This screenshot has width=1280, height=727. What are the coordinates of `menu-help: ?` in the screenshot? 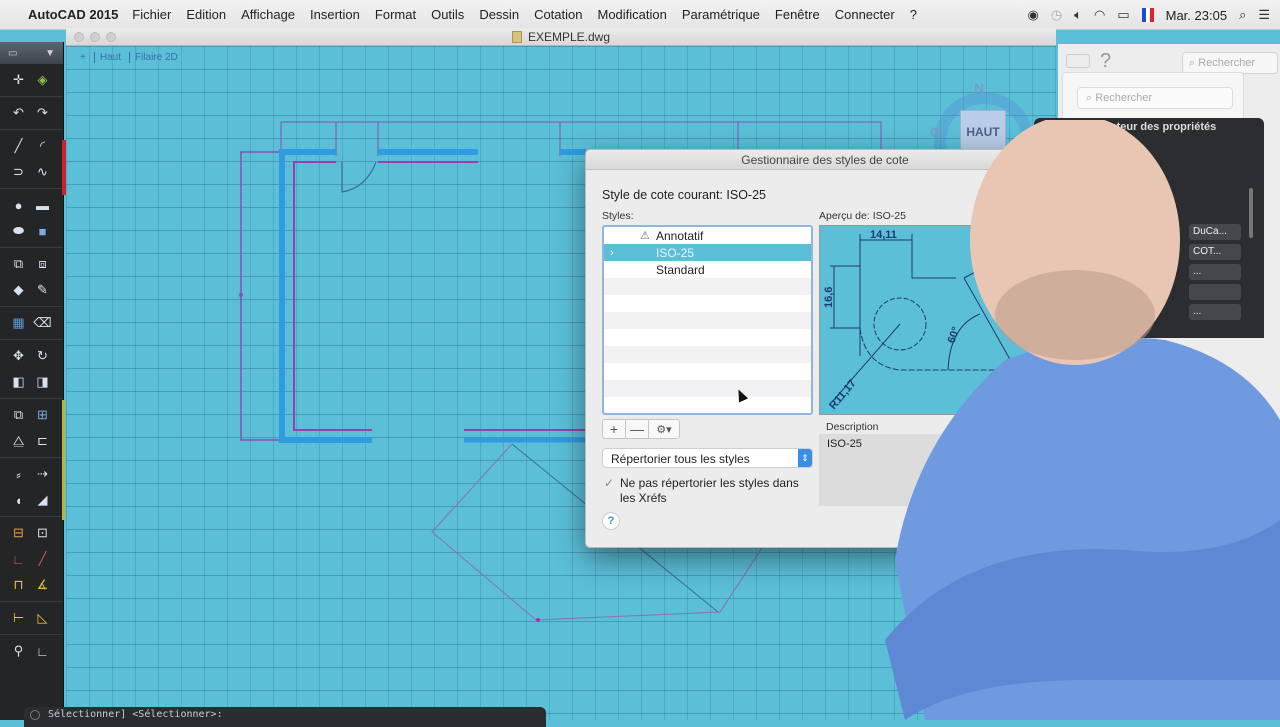 It's located at (913, 14).